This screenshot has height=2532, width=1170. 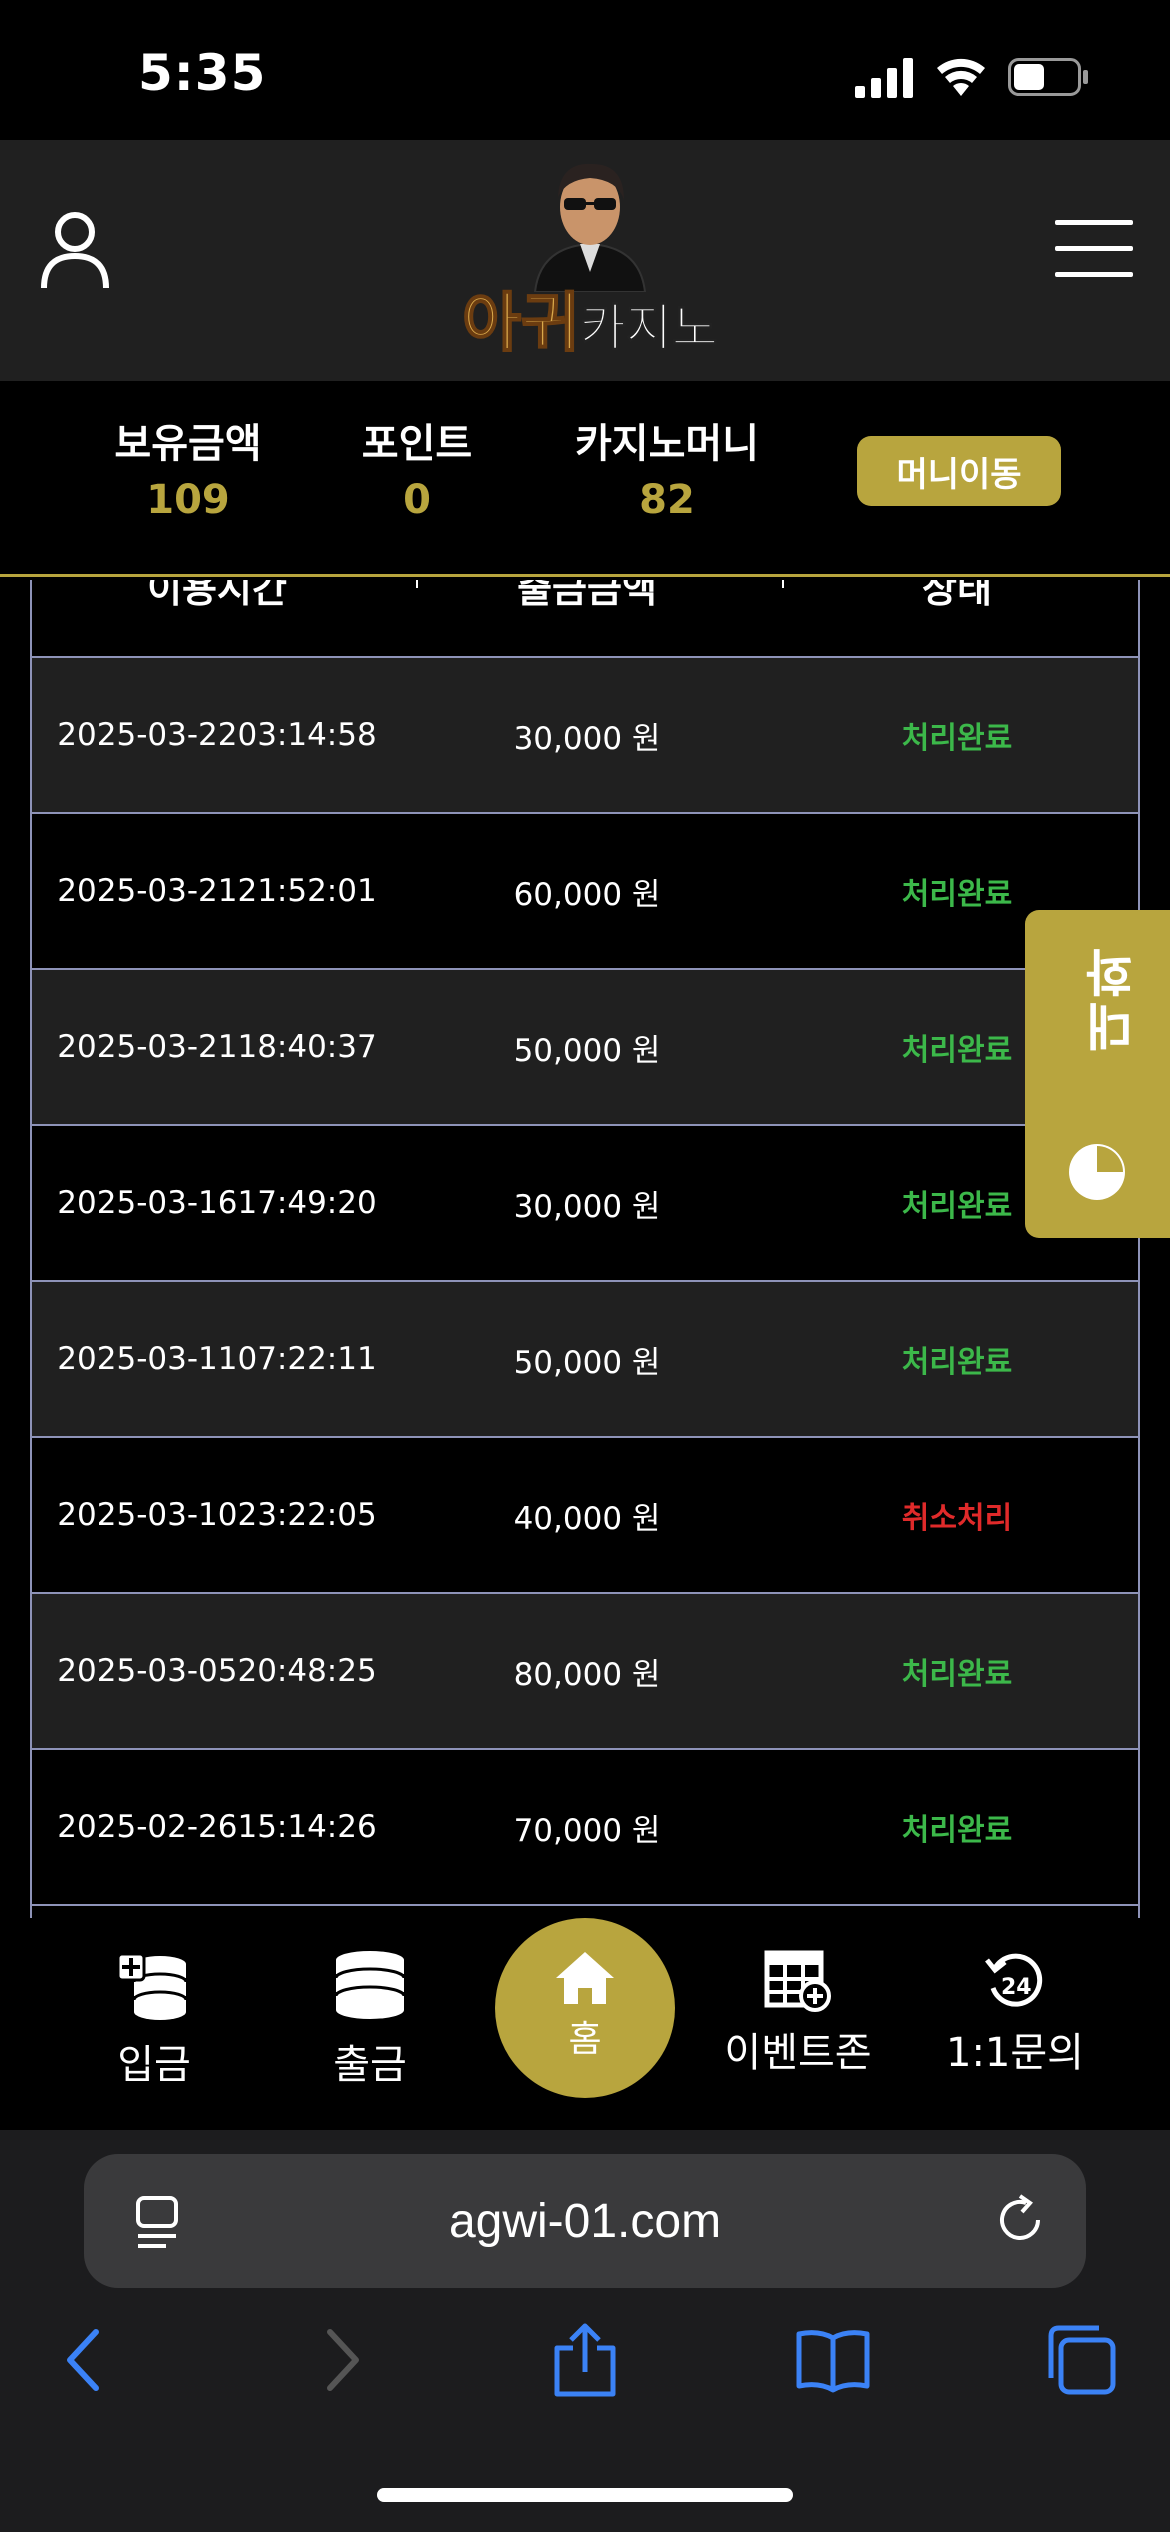 What do you see at coordinates (521, 324) in the screenshot?
I see `logo-accent-text: 아귀` at bounding box center [521, 324].